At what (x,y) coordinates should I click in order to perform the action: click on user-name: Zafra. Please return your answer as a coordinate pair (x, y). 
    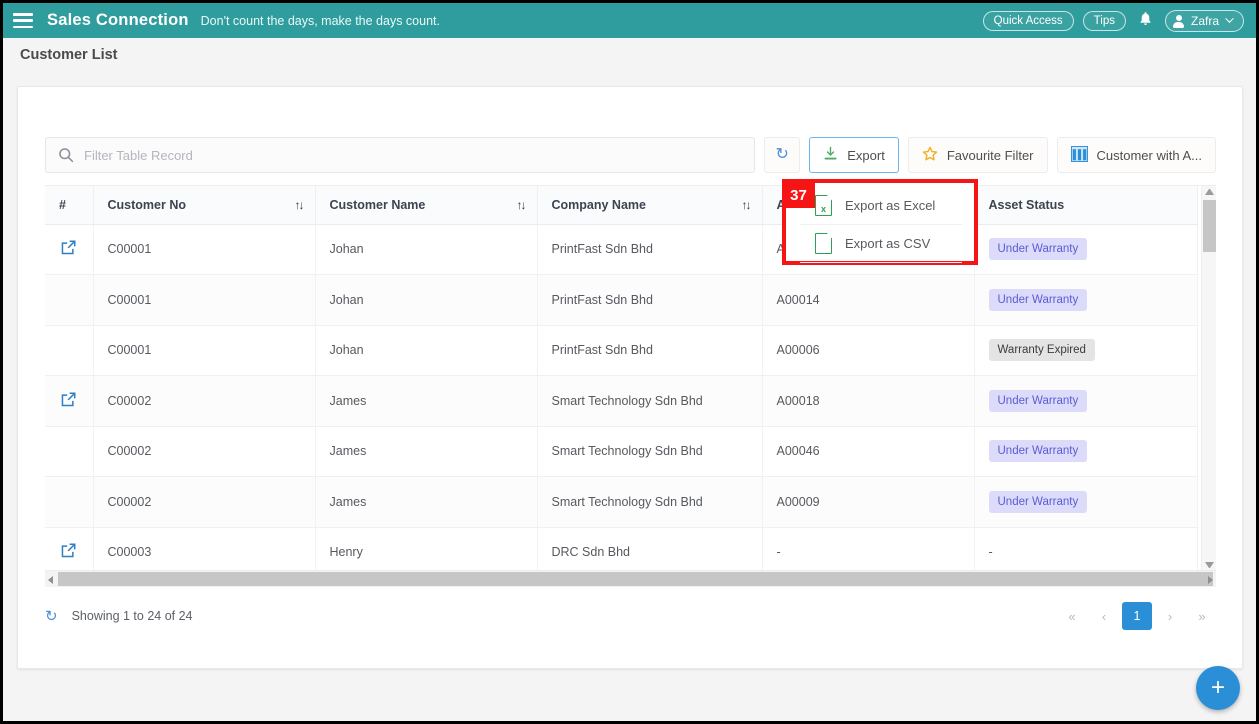
    Looking at the image, I should click on (1204, 20).